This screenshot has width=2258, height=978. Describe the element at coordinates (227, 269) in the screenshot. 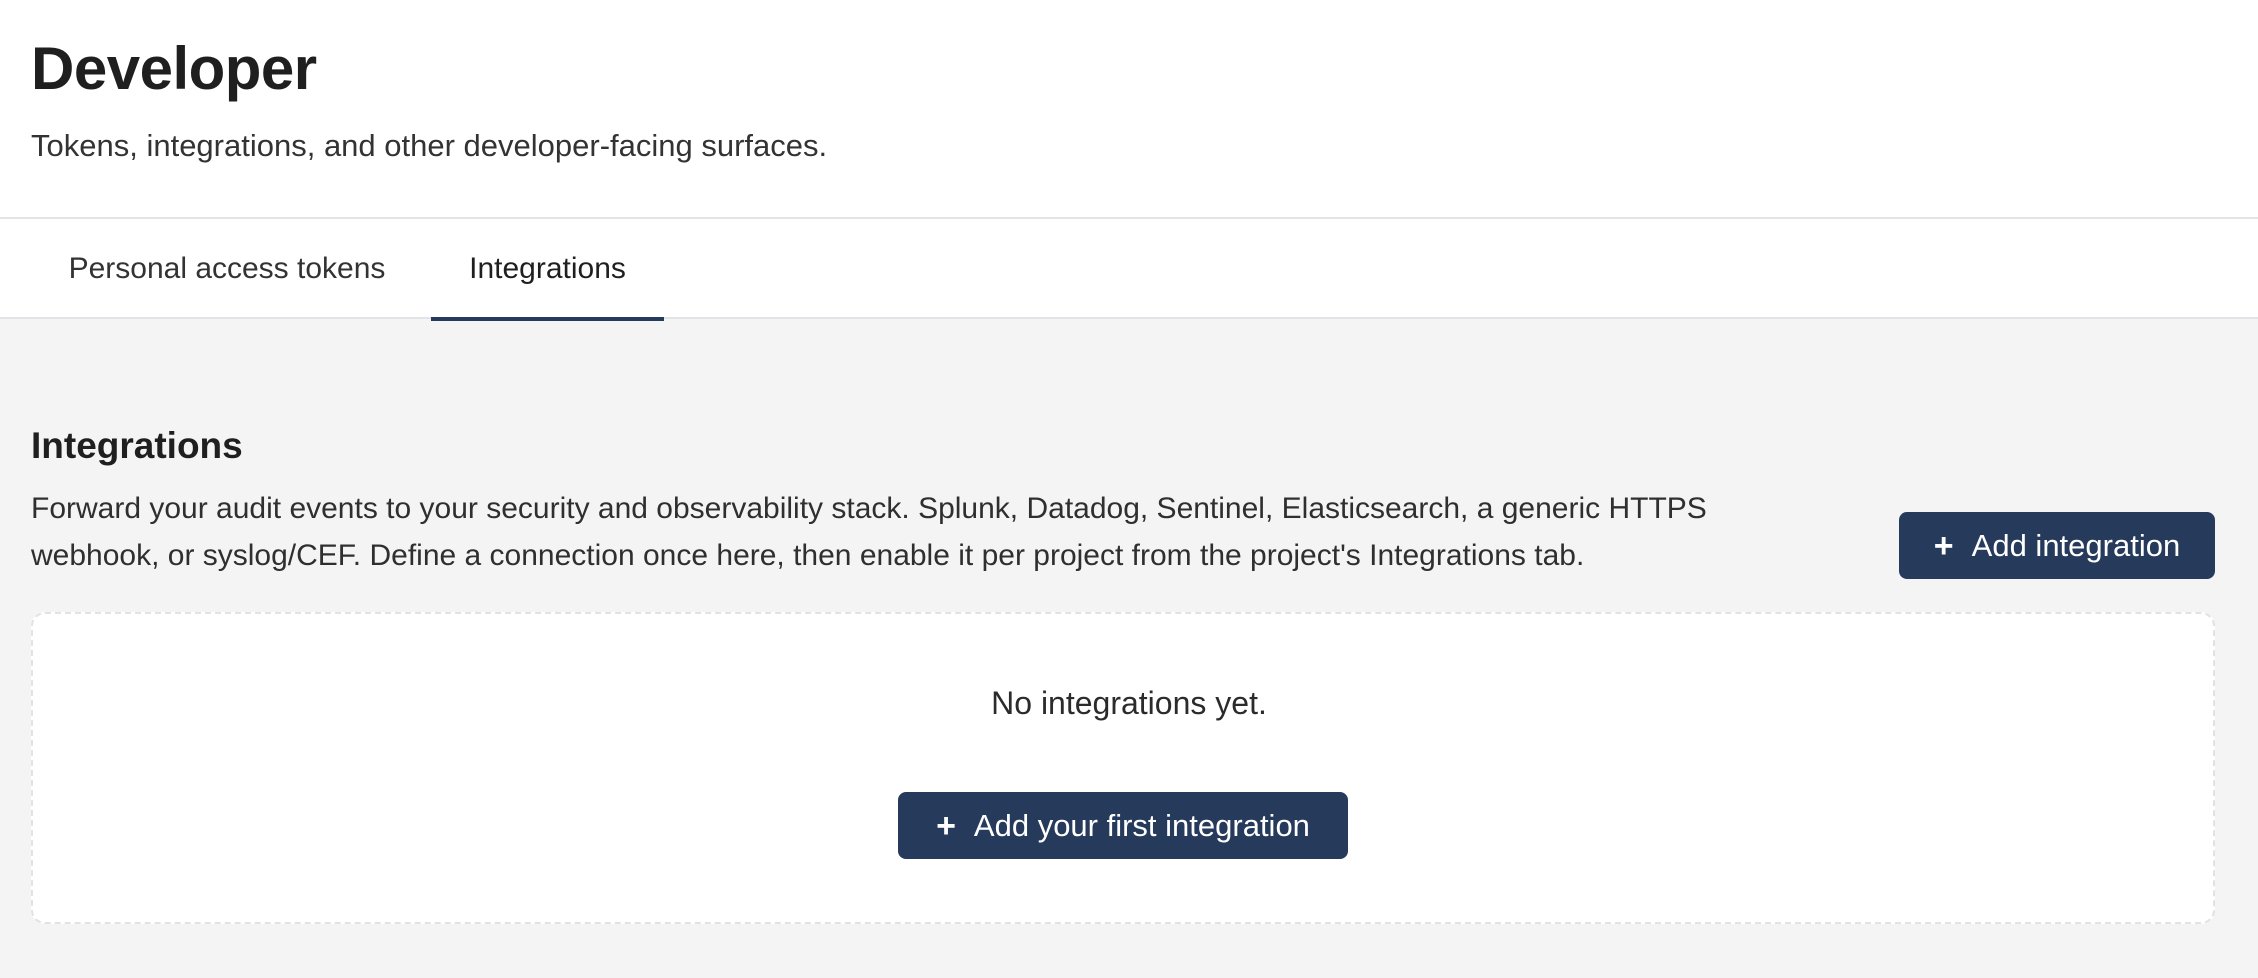

I see `tab-personal-access-tokens: Personal access tokens` at that location.